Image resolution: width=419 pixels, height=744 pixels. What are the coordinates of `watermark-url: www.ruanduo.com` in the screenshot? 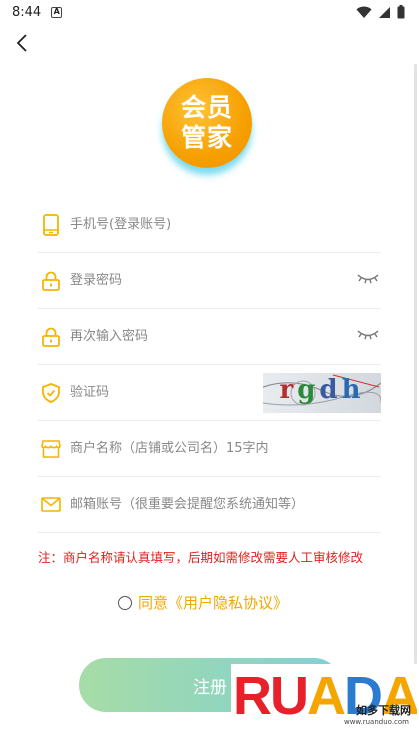 It's located at (376, 722).